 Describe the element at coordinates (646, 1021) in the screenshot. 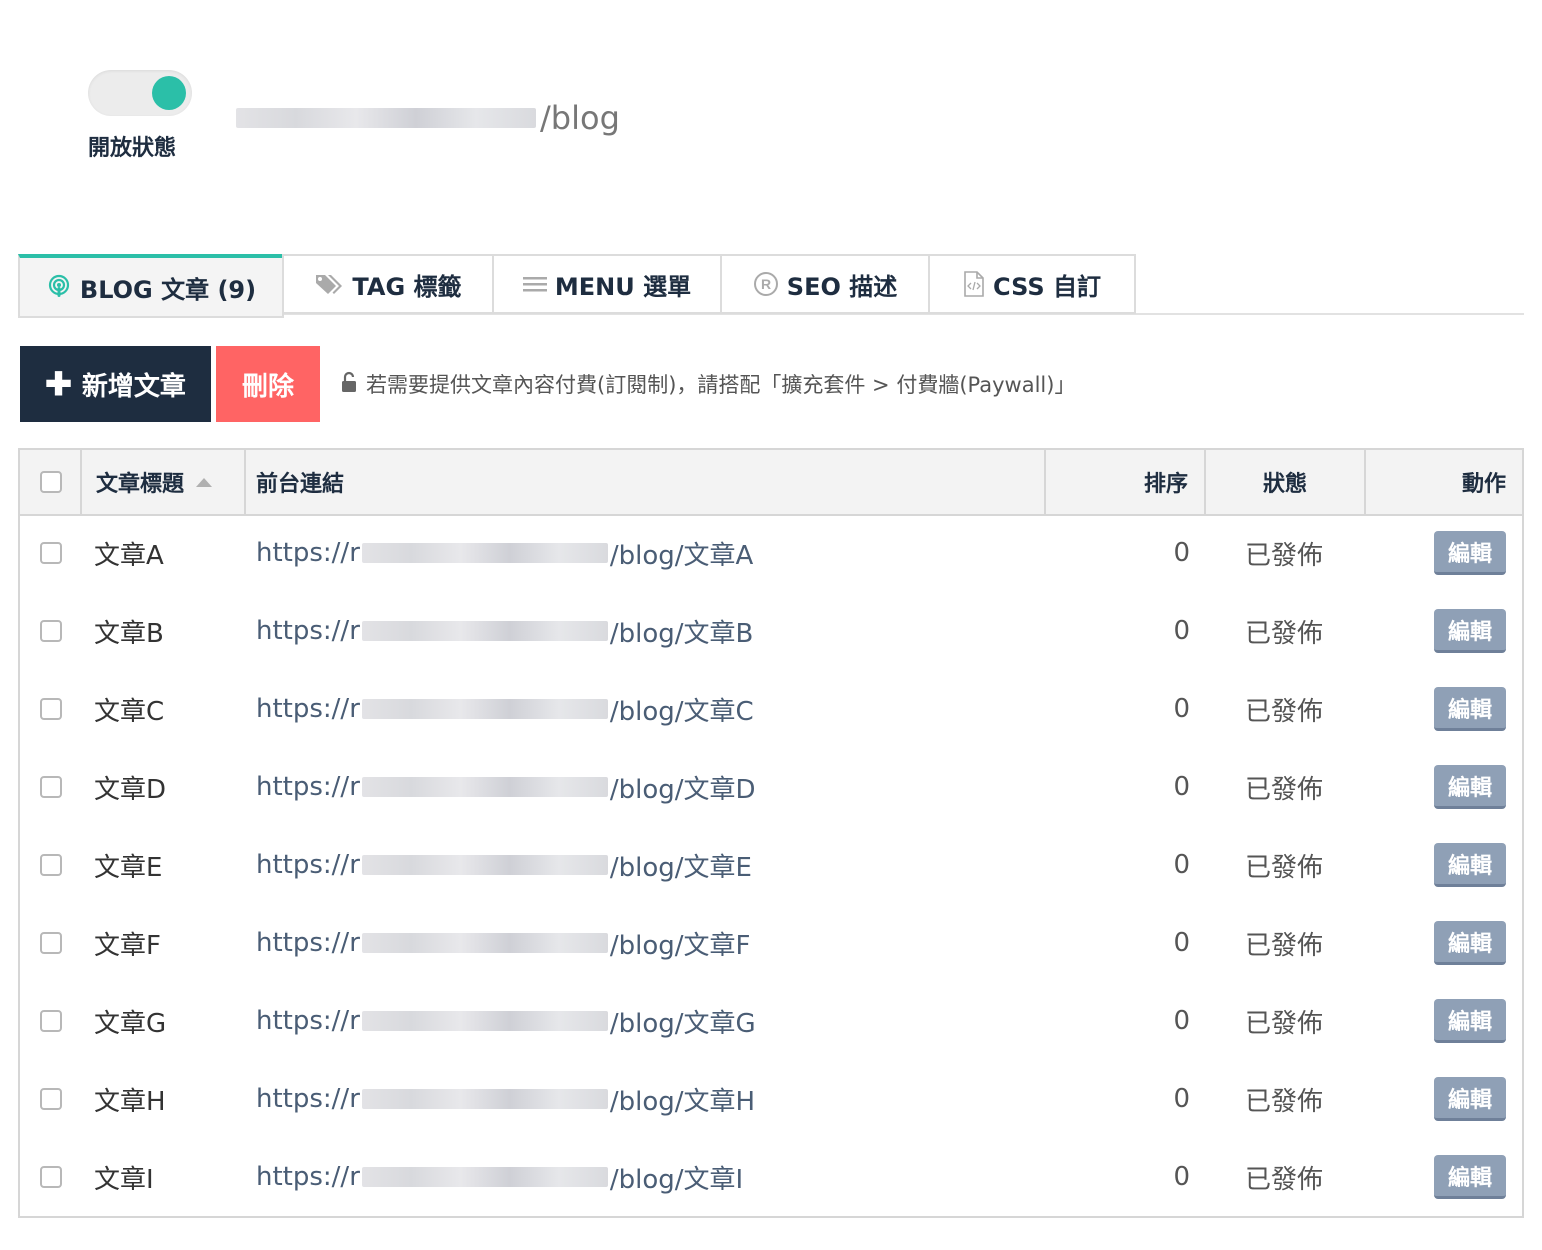

I see `article-link: https://r /blog/文章G` at that location.